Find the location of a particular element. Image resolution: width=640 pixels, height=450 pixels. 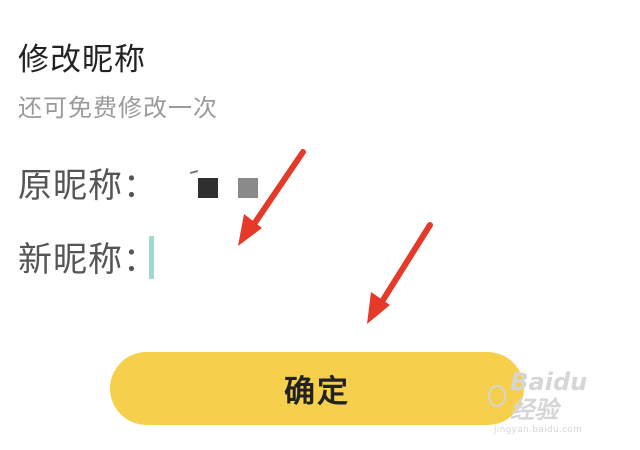

watermark-logo: Baidu 经验 is located at coordinates (552, 396).